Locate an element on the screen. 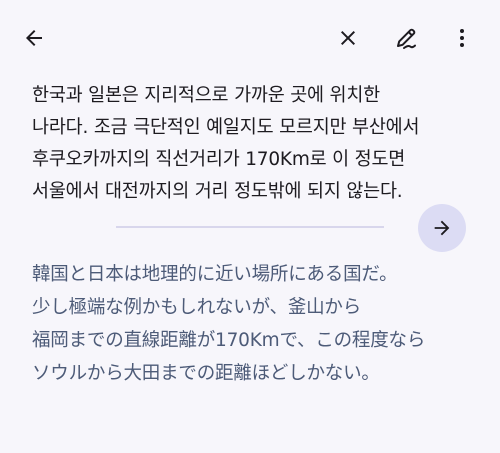 The width and height of the screenshot is (500, 453). close-button is located at coordinates (348, 38).